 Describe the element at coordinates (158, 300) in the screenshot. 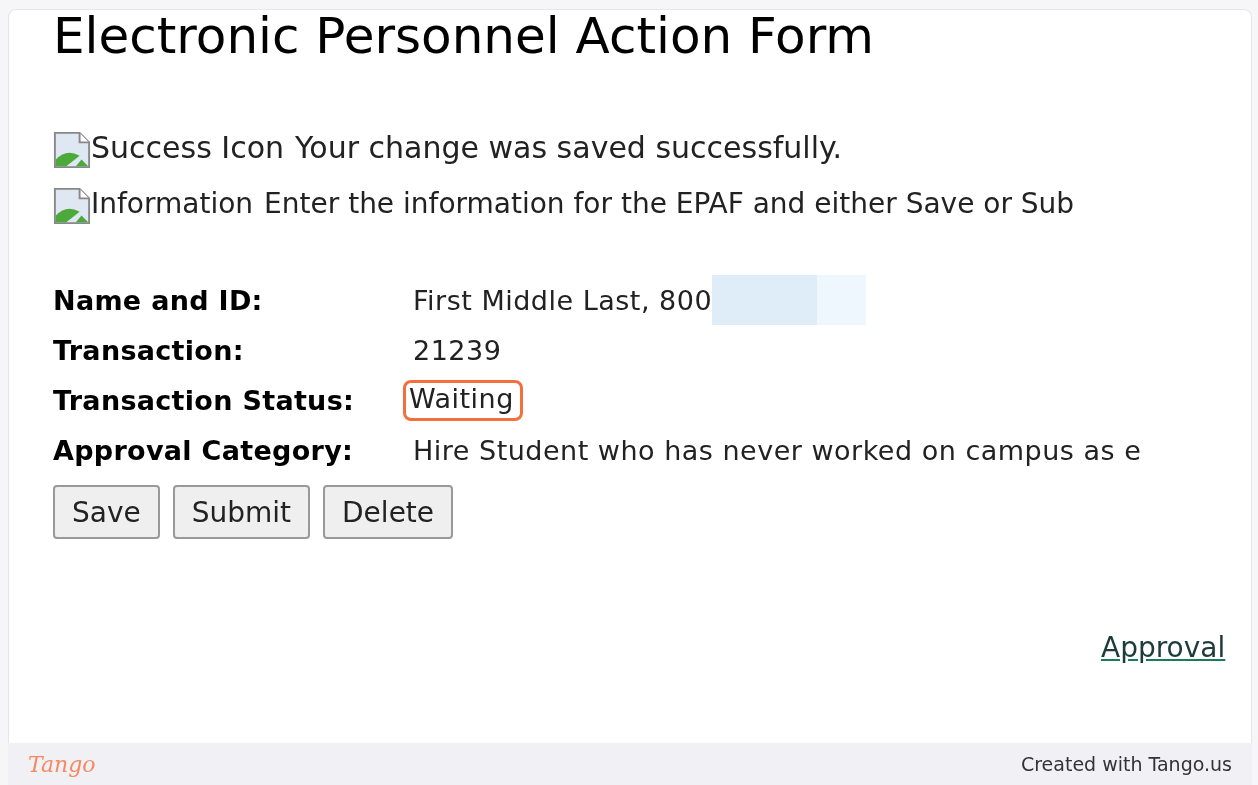

I see `field-label: Name and ID:` at that location.